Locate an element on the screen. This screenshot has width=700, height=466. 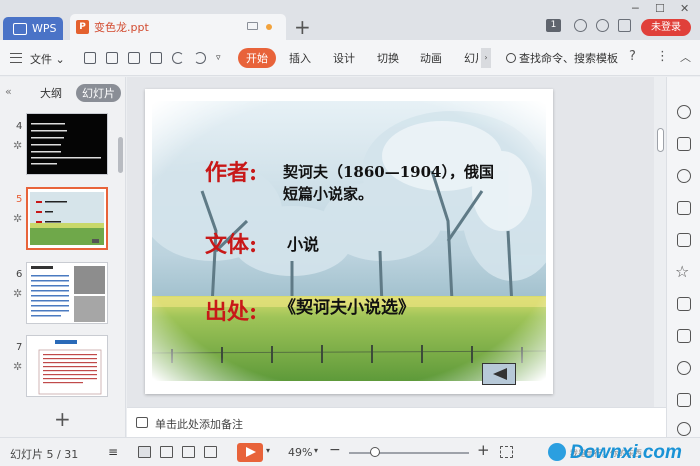
tab-transition: 切换 is located at coordinates (388, 58).